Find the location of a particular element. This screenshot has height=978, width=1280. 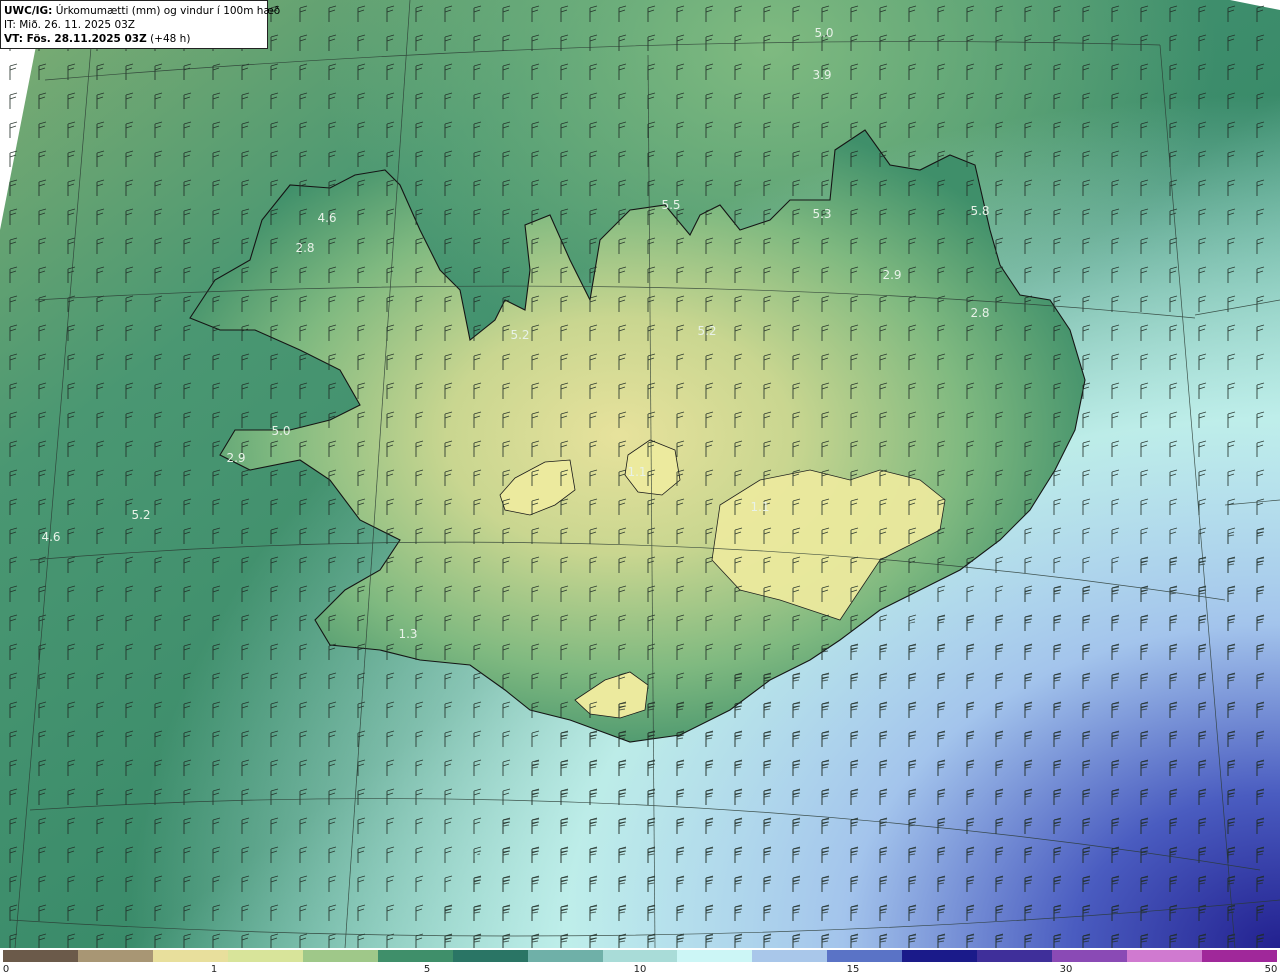

value-label: 5.5 is located at coordinates (670, 205).